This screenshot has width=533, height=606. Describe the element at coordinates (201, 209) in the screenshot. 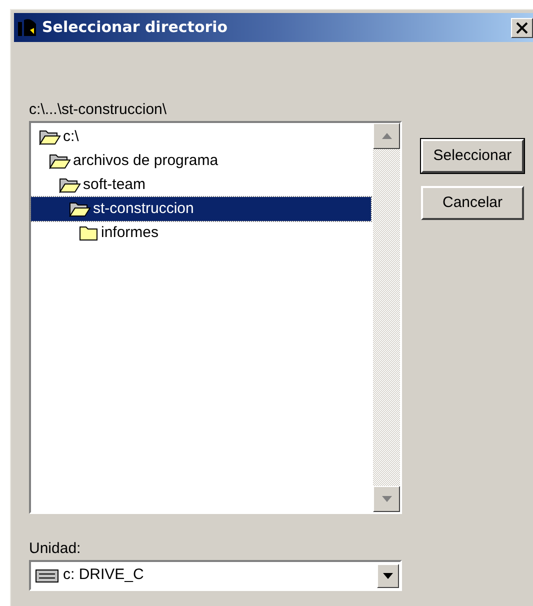

I see `tree-item: st-construccion` at that location.